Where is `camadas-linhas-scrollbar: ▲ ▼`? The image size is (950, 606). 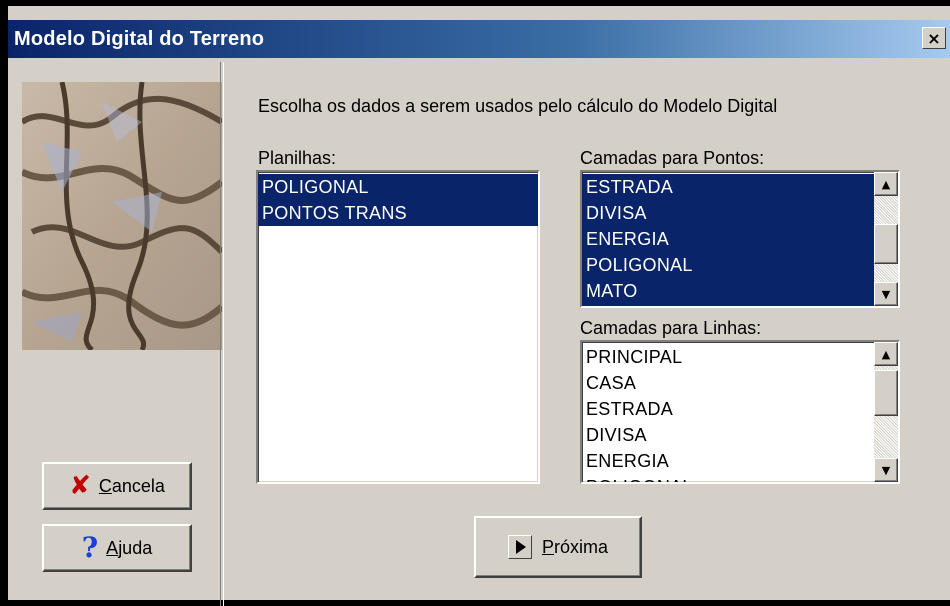 camadas-linhas-scrollbar: ▲ ▼ is located at coordinates (886, 412).